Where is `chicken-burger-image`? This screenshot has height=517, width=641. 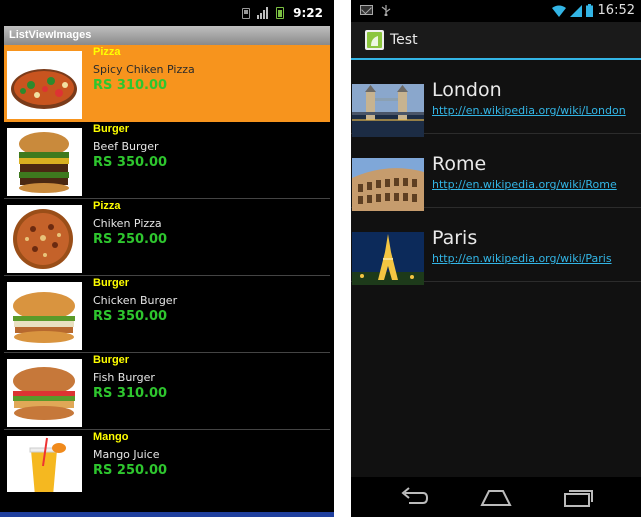
chicken-burger-image is located at coordinates (44, 316).